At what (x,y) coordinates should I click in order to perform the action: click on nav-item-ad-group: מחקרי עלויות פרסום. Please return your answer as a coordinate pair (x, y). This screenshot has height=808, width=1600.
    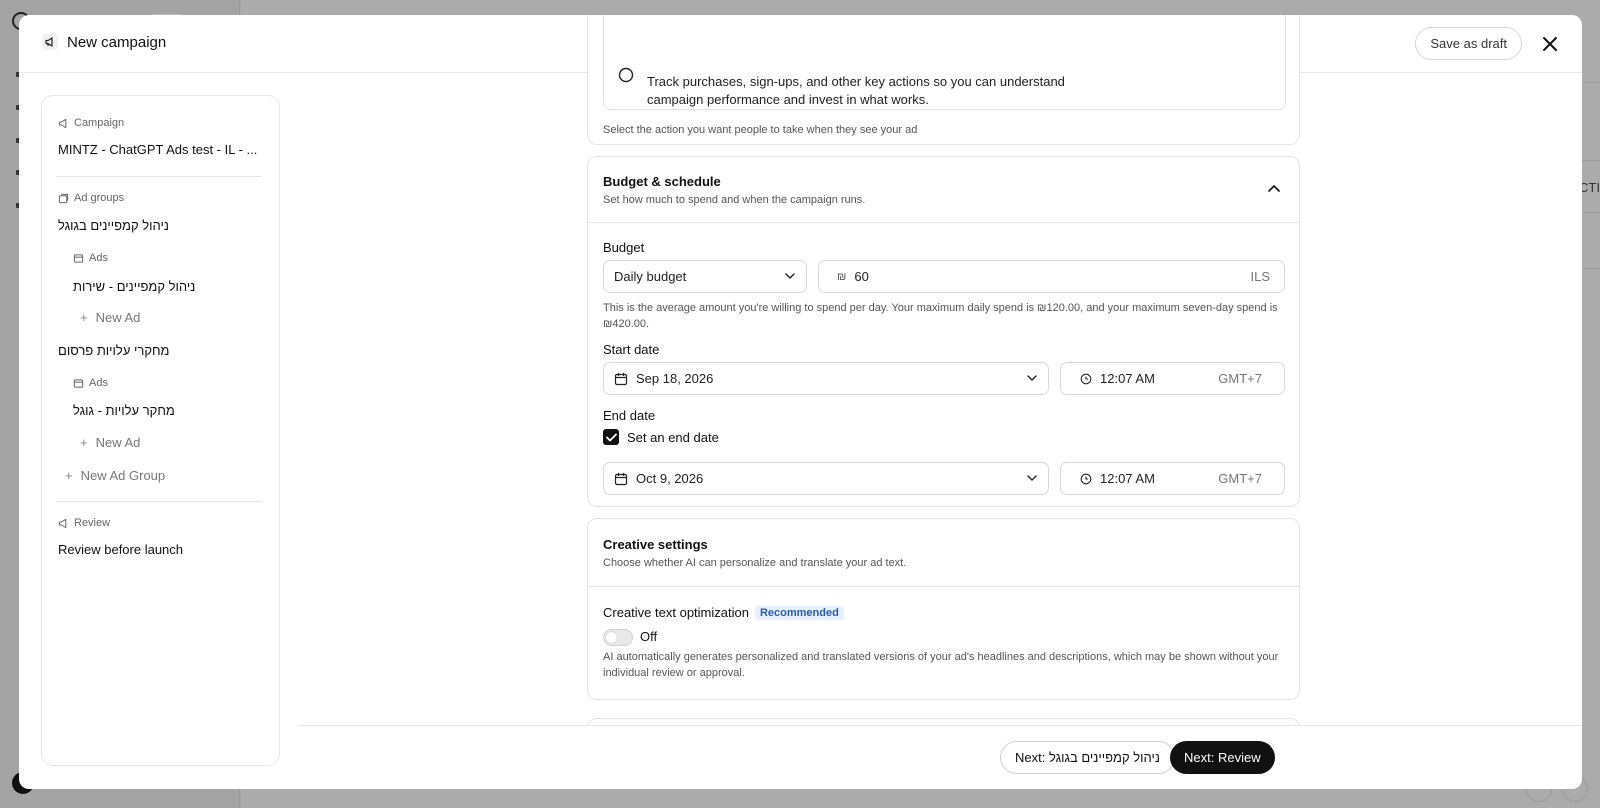
    Looking at the image, I should click on (113, 350).